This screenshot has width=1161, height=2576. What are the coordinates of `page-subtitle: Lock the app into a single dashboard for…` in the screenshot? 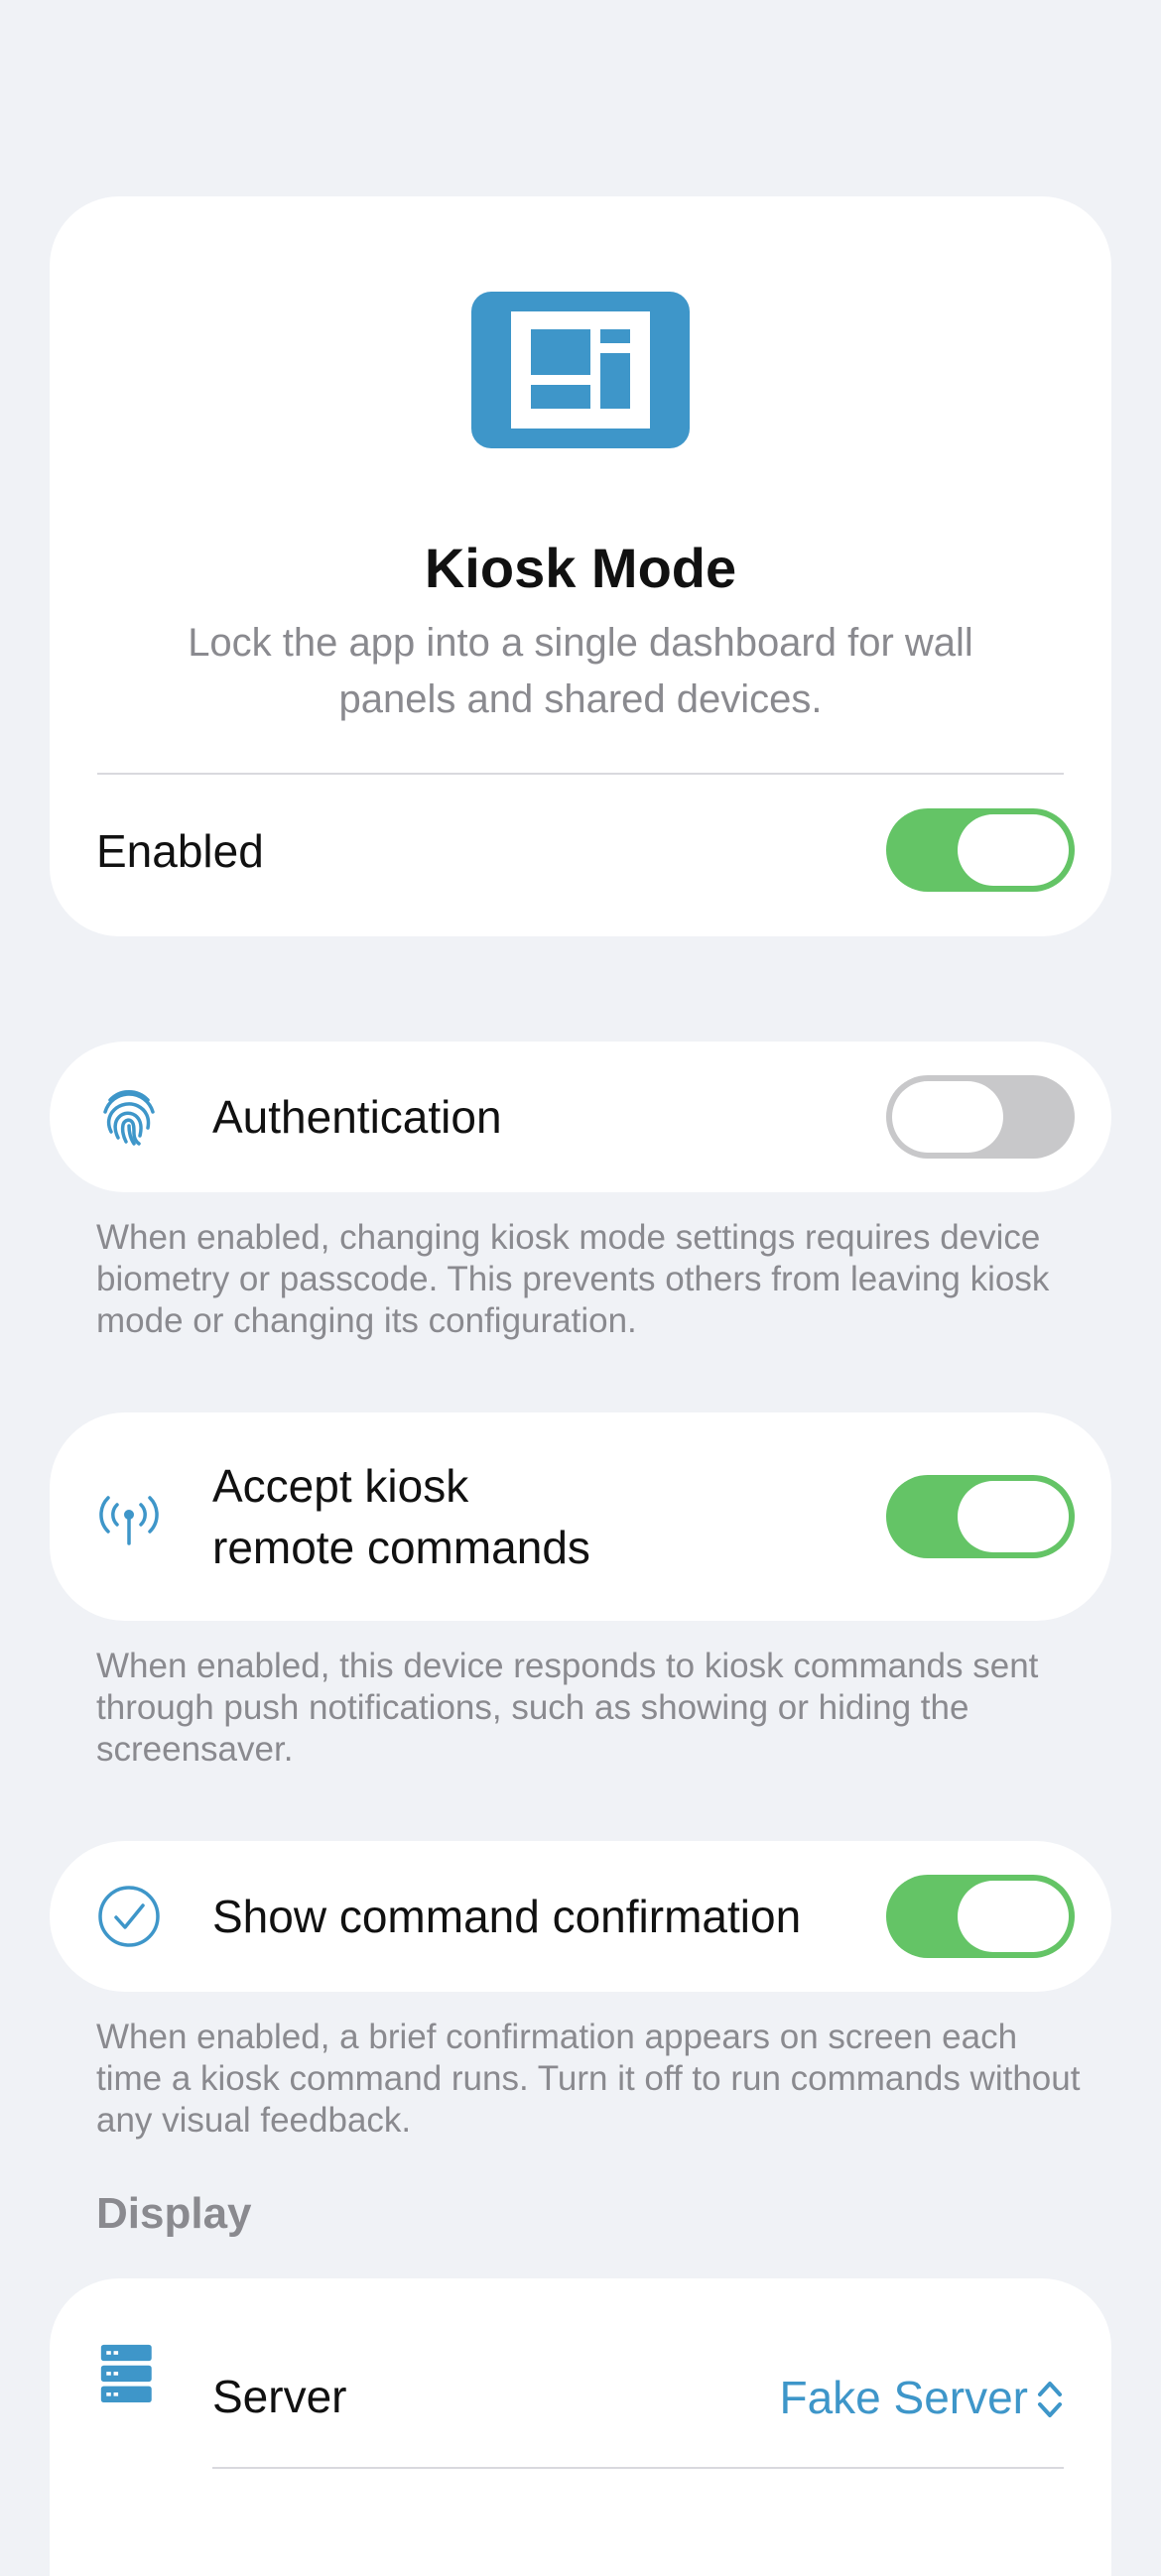 It's located at (580, 671).